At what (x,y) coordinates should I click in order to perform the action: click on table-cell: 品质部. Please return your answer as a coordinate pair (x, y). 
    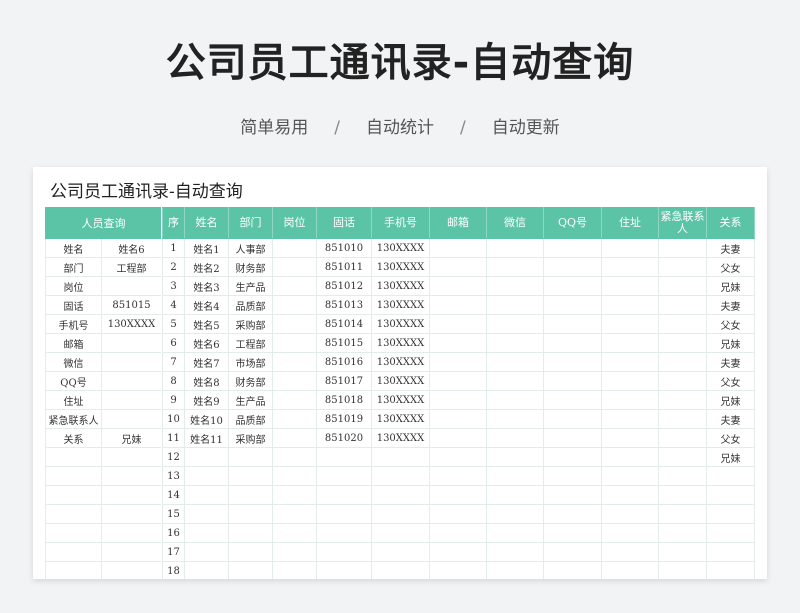
    Looking at the image, I should click on (250, 305).